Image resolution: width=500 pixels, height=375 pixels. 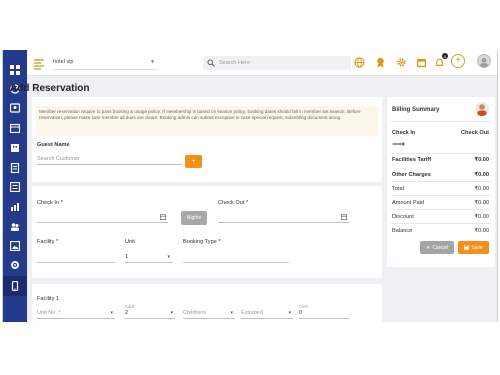 I want to click on billing-row-label: Other Charges, so click(x=411, y=175).